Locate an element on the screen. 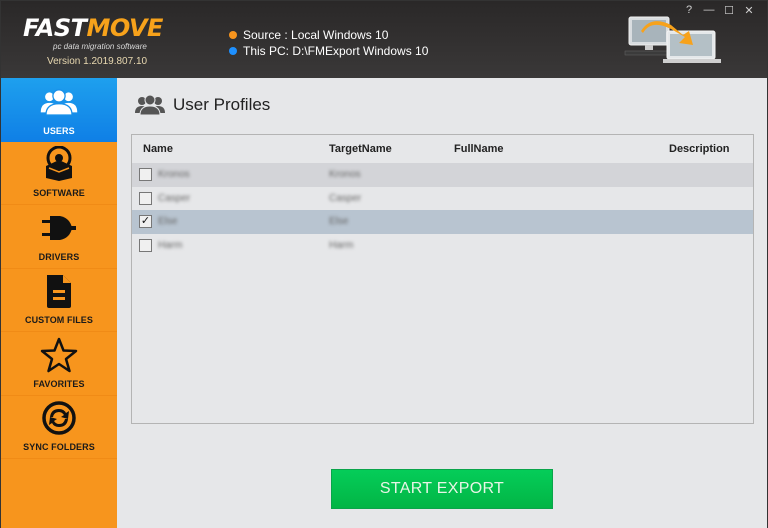  table-row: Kronos Kronos is located at coordinates (442, 175).